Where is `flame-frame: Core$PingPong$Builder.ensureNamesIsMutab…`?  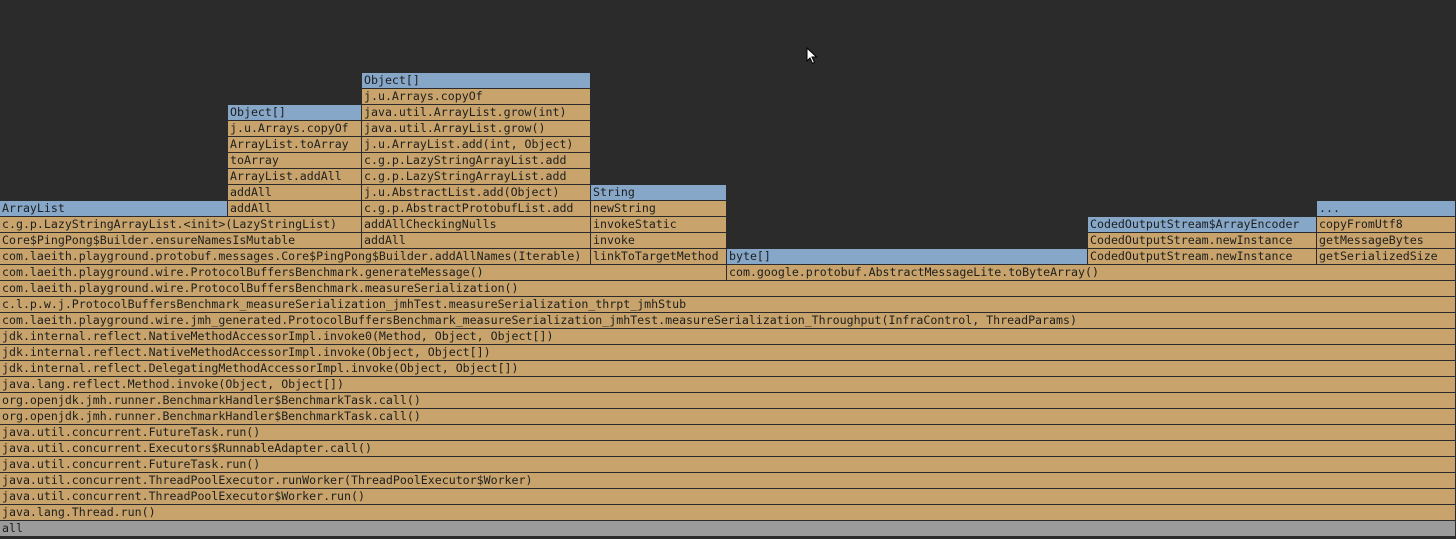 flame-frame: Core$PingPong$Builder.ensureNamesIsMutab… is located at coordinates (181, 240).